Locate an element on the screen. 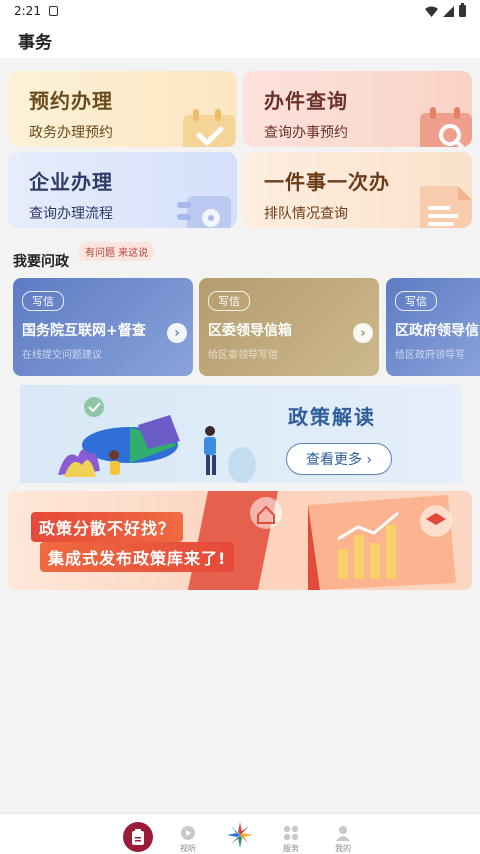 This screenshot has width=480, height=854. user-icon is located at coordinates (343, 833).